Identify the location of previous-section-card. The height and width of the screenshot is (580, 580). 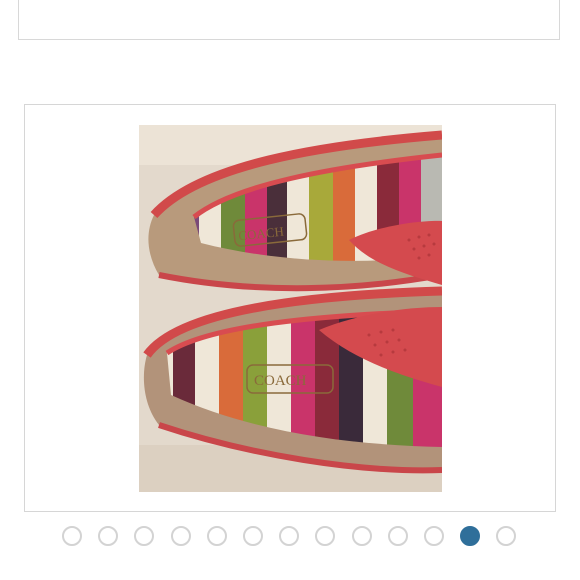
(289, 20).